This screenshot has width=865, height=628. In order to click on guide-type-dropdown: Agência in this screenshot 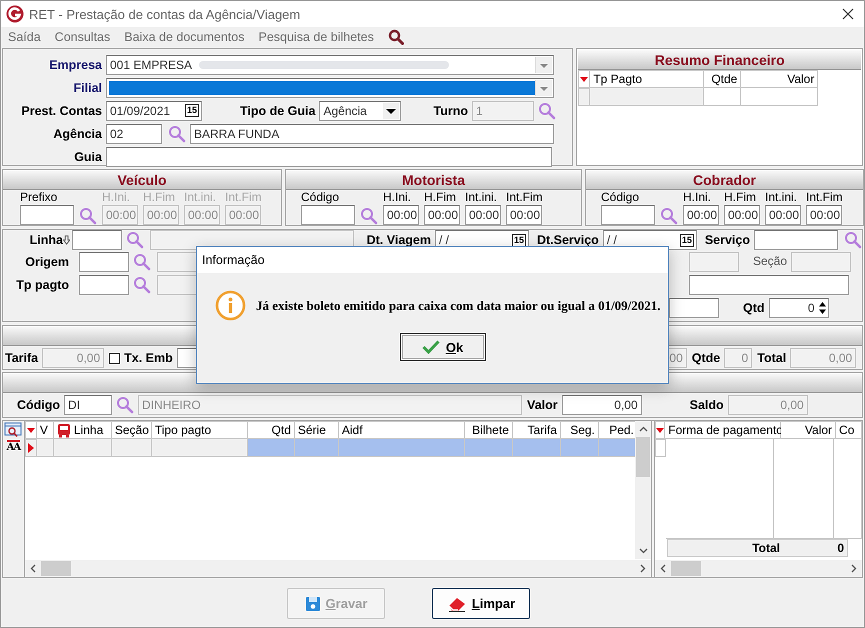, I will do `click(360, 110)`.